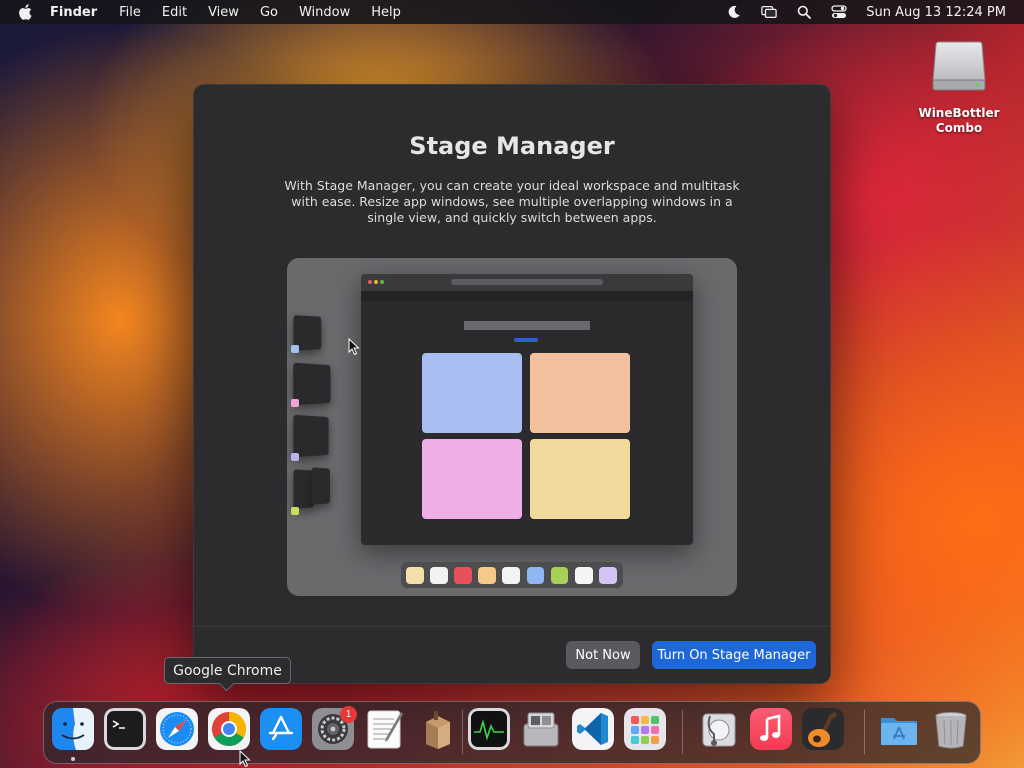 Image resolution: width=1024 pixels, height=768 pixels. I want to click on menu-app-name: Finder, so click(73, 12).